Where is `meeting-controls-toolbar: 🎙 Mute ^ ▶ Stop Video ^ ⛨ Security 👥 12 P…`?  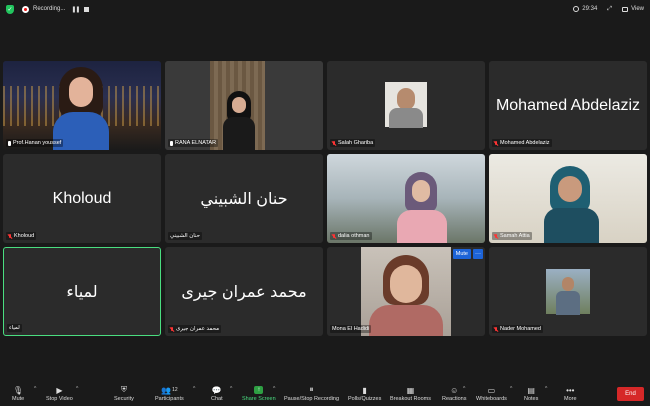
meeting-controls-toolbar: 🎙 Mute ^ ▶ Stop Video ^ ⛨ Security 👥 12 P… is located at coordinates (325, 394).